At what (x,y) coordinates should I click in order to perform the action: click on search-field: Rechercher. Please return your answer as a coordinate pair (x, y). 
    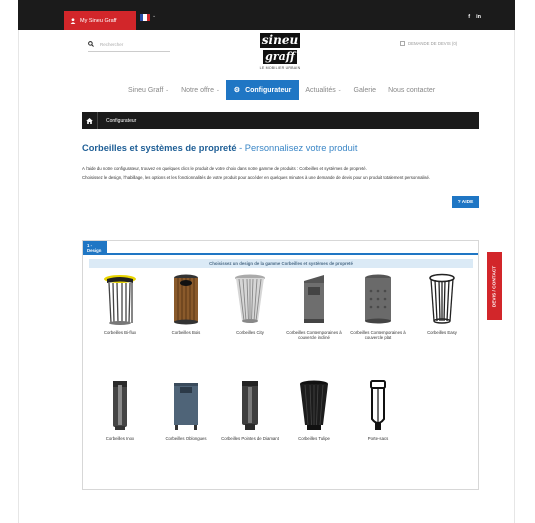
    Looking at the image, I should click on (128, 44).